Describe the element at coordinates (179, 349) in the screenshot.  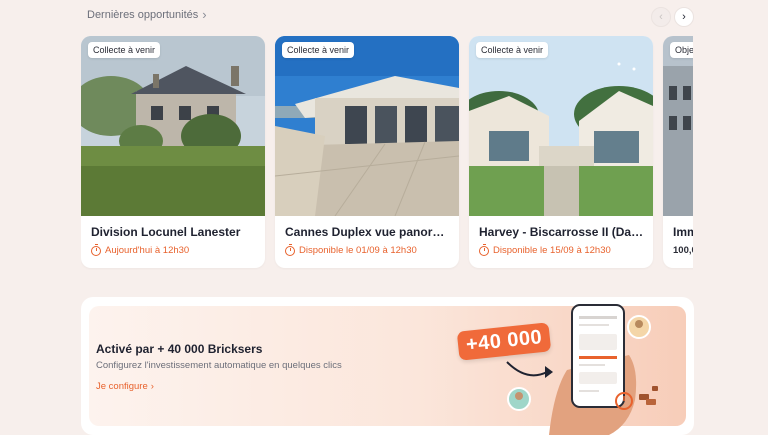
I see `promo-title: Activé par + 40 000 Bricksers` at that location.